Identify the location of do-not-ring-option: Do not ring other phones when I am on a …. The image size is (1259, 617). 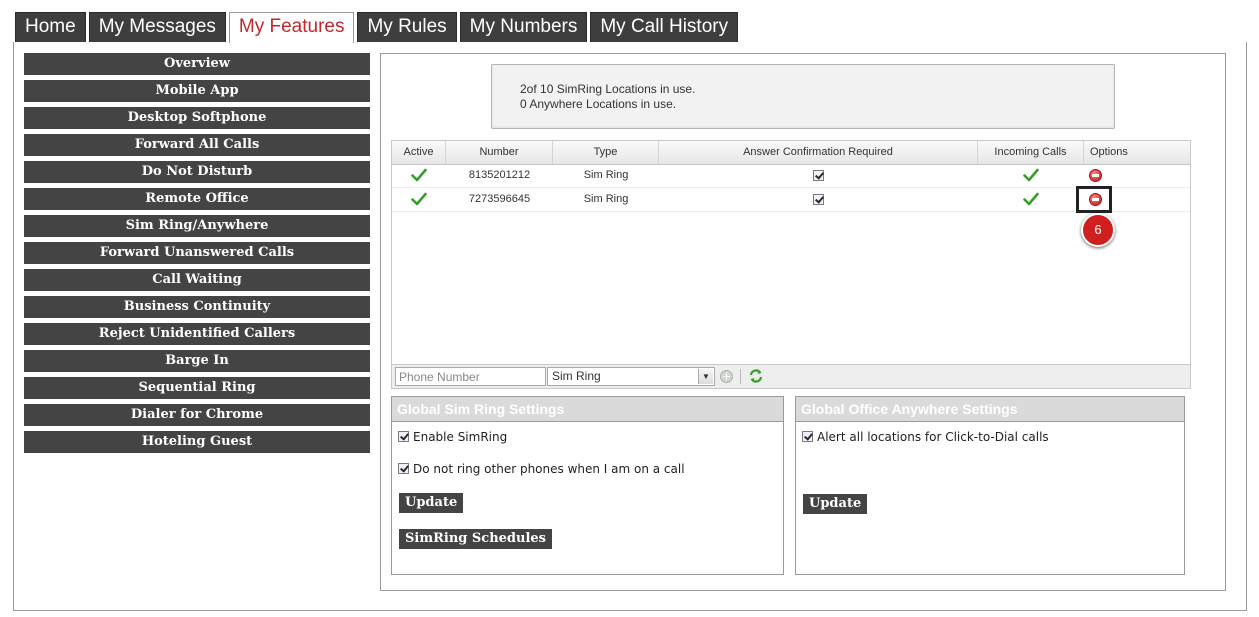
(541, 469).